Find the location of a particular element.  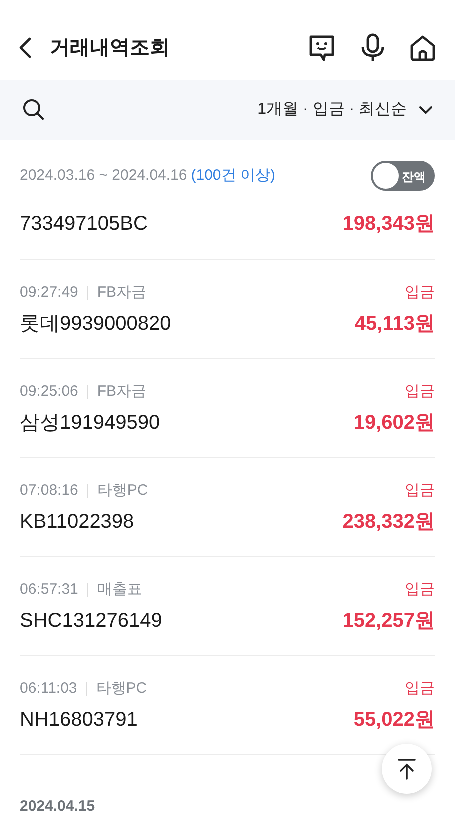

microphone-icon is located at coordinates (373, 48).